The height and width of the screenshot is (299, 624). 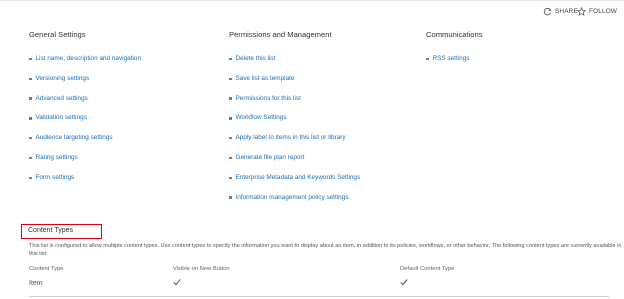 What do you see at coordinates (454, 34) in the screenshot?
I see `communications-heading: Communications` at bounding box center [454, 34].